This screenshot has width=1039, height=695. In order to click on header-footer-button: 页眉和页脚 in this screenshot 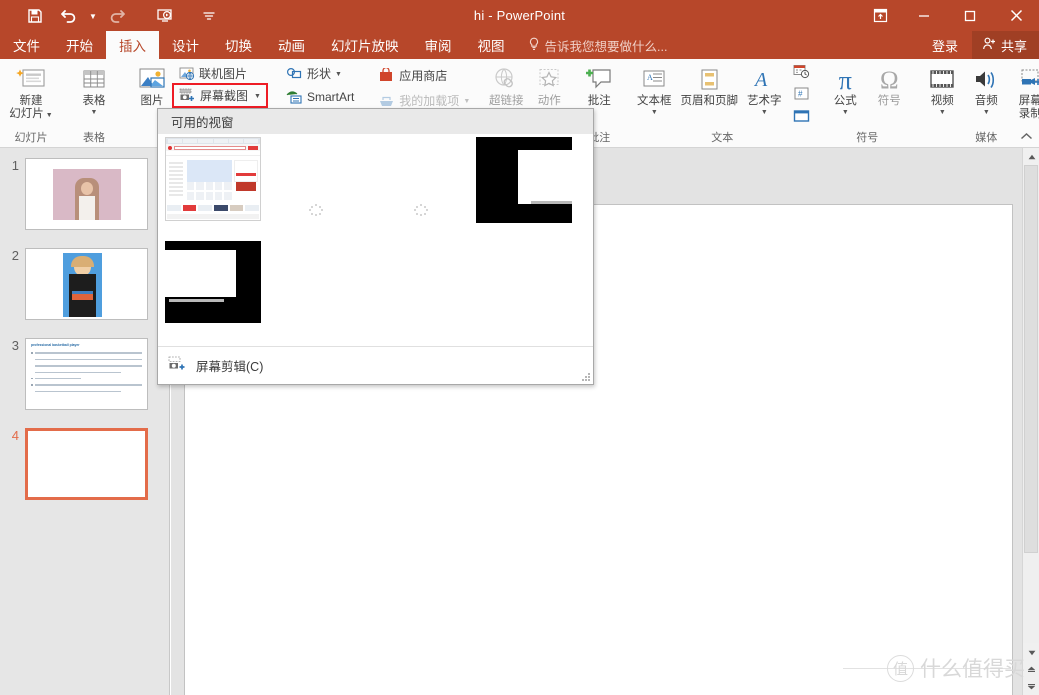, I will do `click(709, 84)`.